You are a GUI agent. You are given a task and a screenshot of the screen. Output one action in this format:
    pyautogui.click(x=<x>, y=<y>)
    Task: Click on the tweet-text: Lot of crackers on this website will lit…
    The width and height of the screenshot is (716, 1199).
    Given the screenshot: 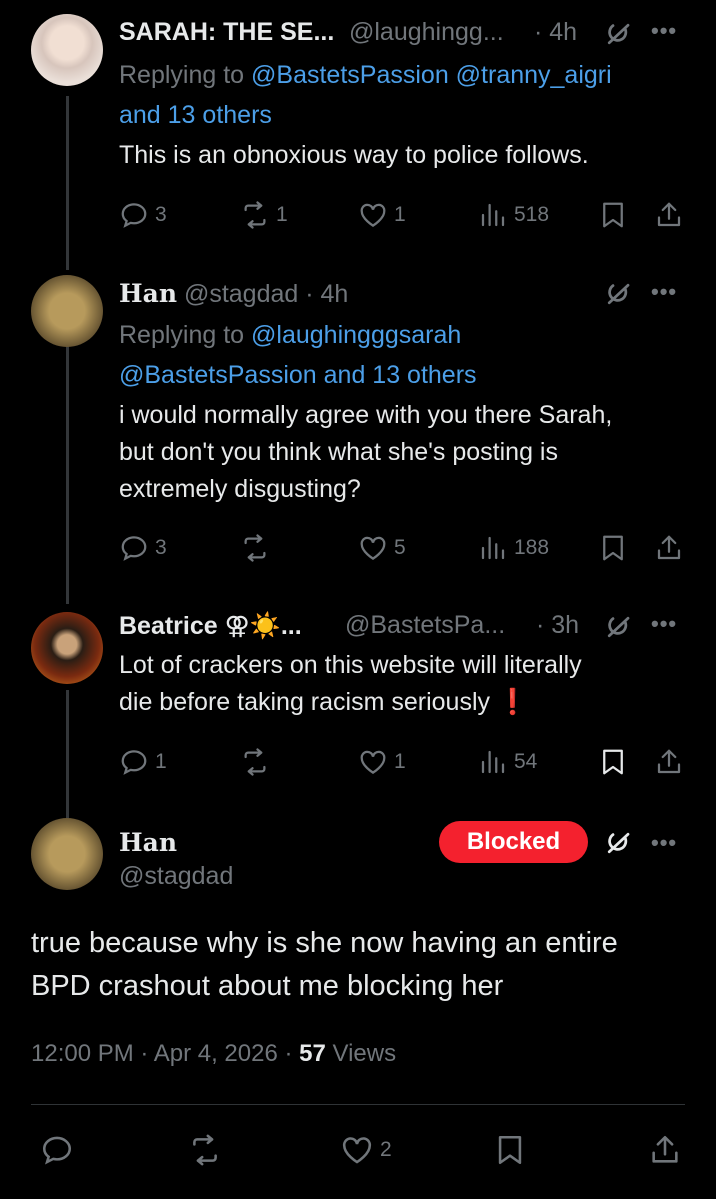 What is the action you would take?
    pyautogui.click(x=350, y=684)
    